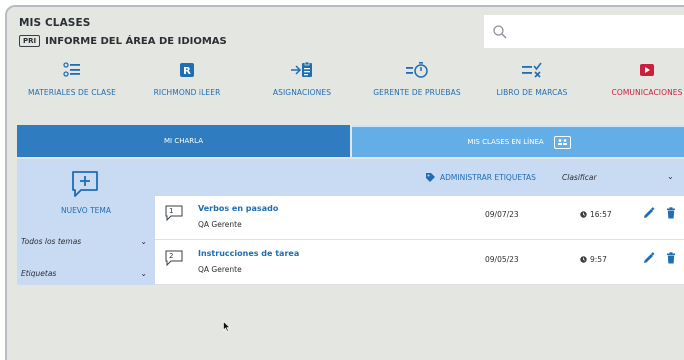 The image size is (684, 360). Describe the element at coordinates (502, 259) in the screenshot. I see `topic-date: 09/05/23` at that location.